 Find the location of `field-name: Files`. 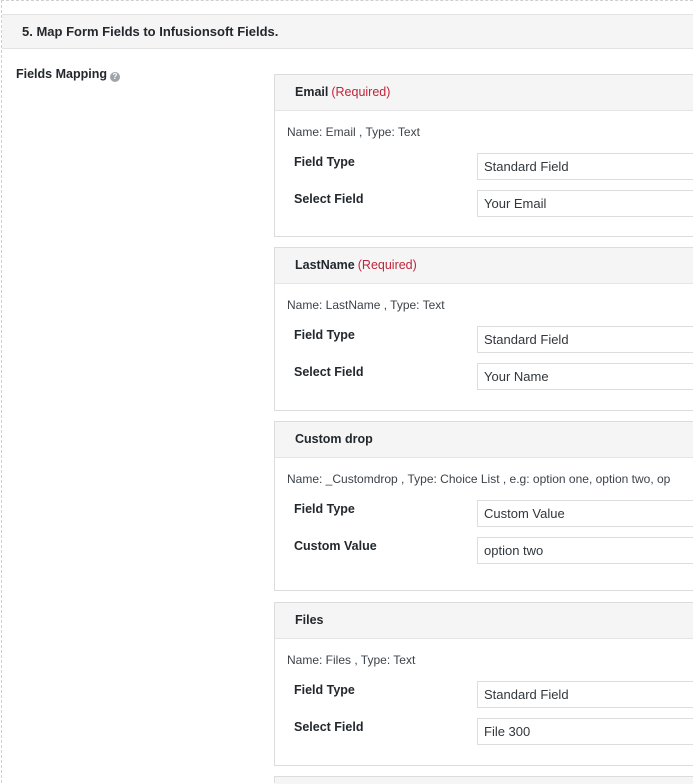

field-name: Files is located at coordinates (309, 620).